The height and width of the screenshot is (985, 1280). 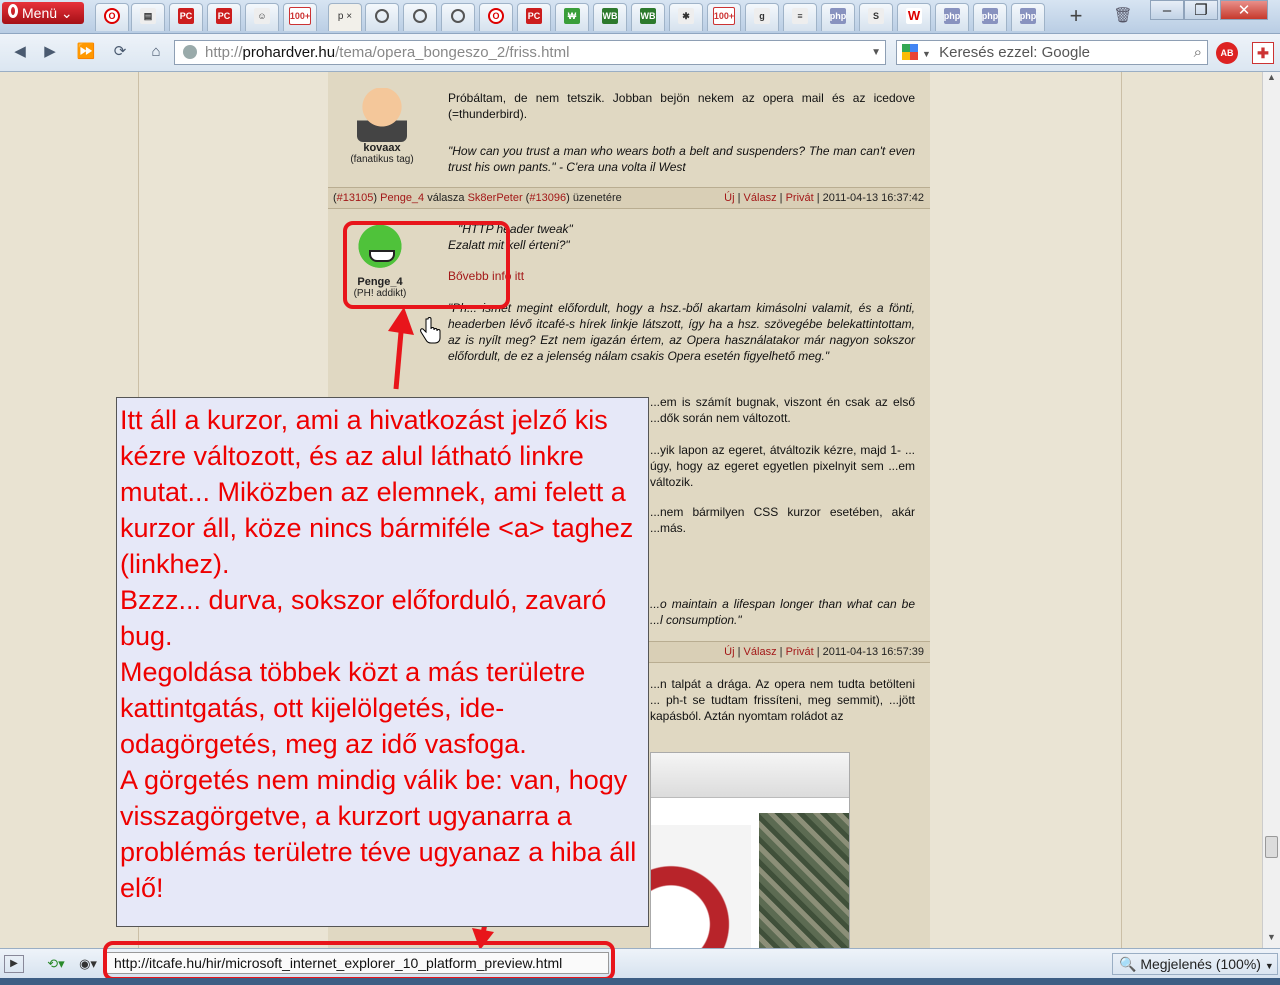 I want to click on scroll-up-icon: ▲, so click(x=1271, y=80).